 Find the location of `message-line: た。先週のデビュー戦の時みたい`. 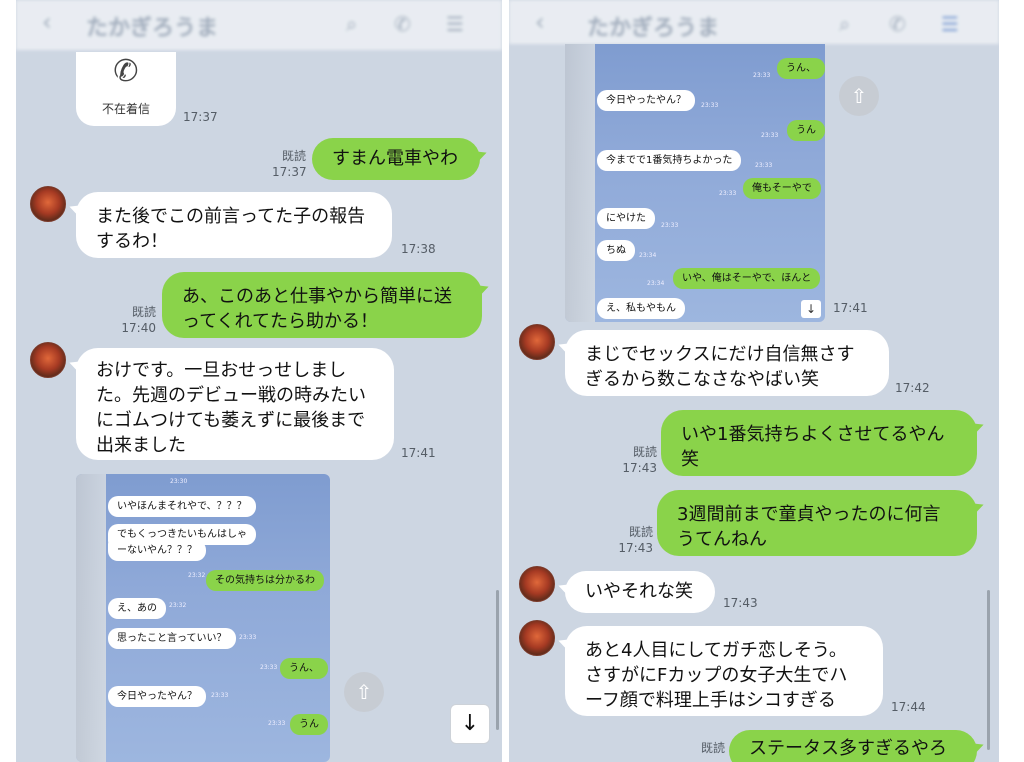

message-line: た。先週のデビュー戦の時みたい is located at coordinates (231, 395).